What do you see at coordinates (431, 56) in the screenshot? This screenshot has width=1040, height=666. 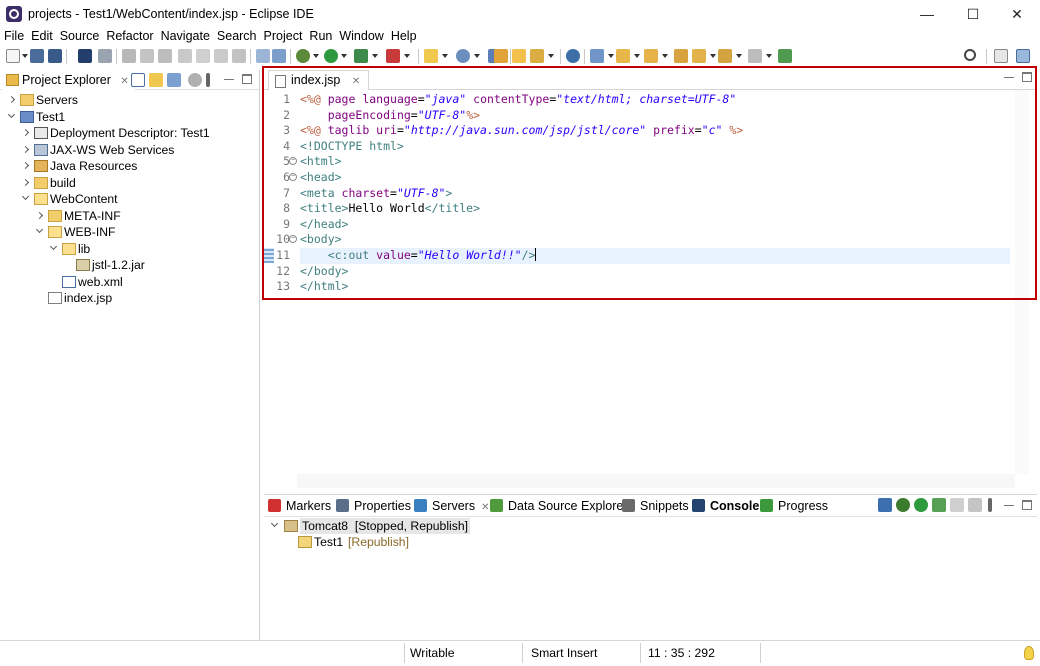 I see `new-java-project-icon` at bounding box center [431, 56].